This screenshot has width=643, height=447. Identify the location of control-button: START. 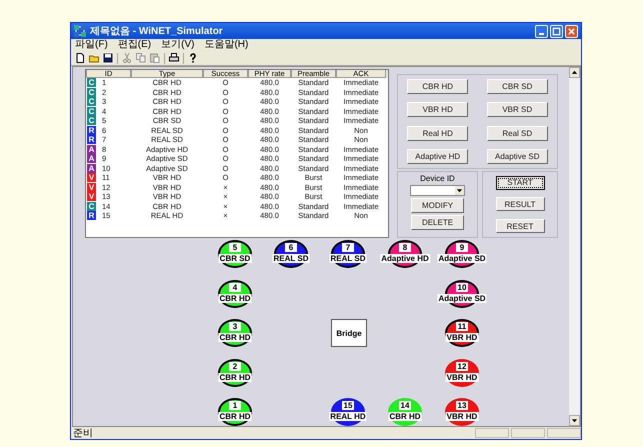
(520, 183).